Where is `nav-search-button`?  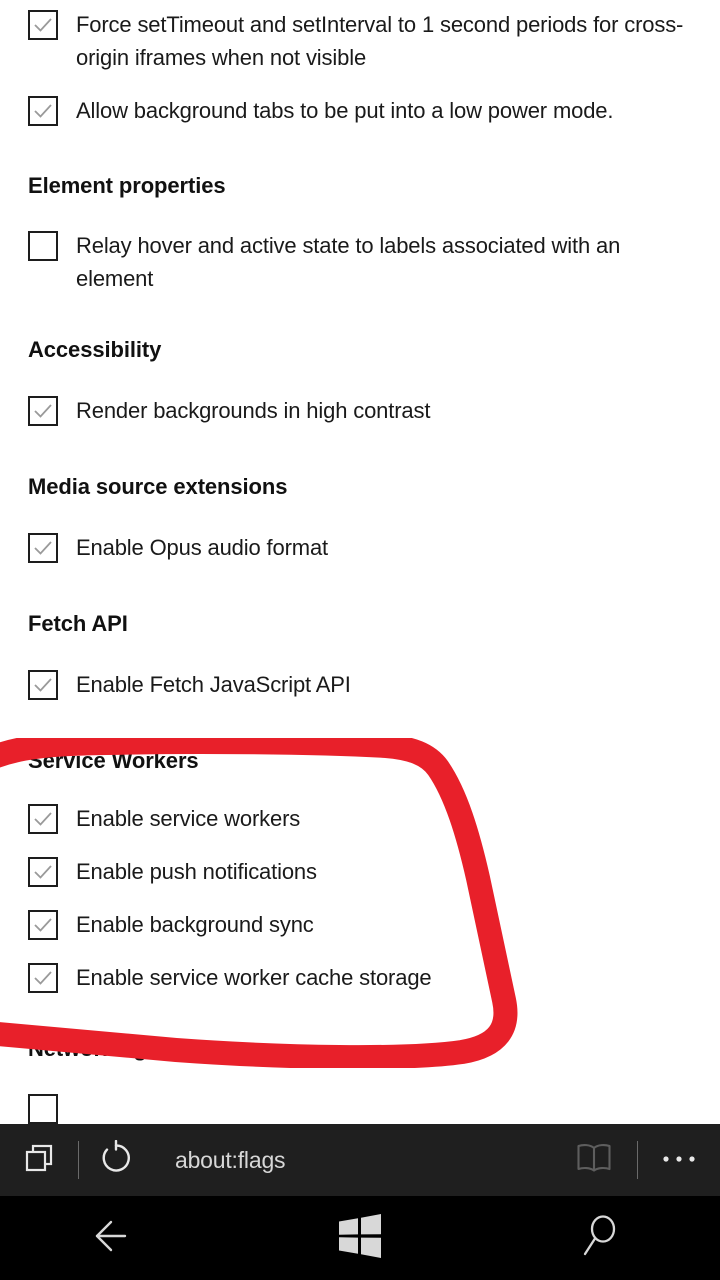 nav-search-button is located at coordinates (600, 1238).